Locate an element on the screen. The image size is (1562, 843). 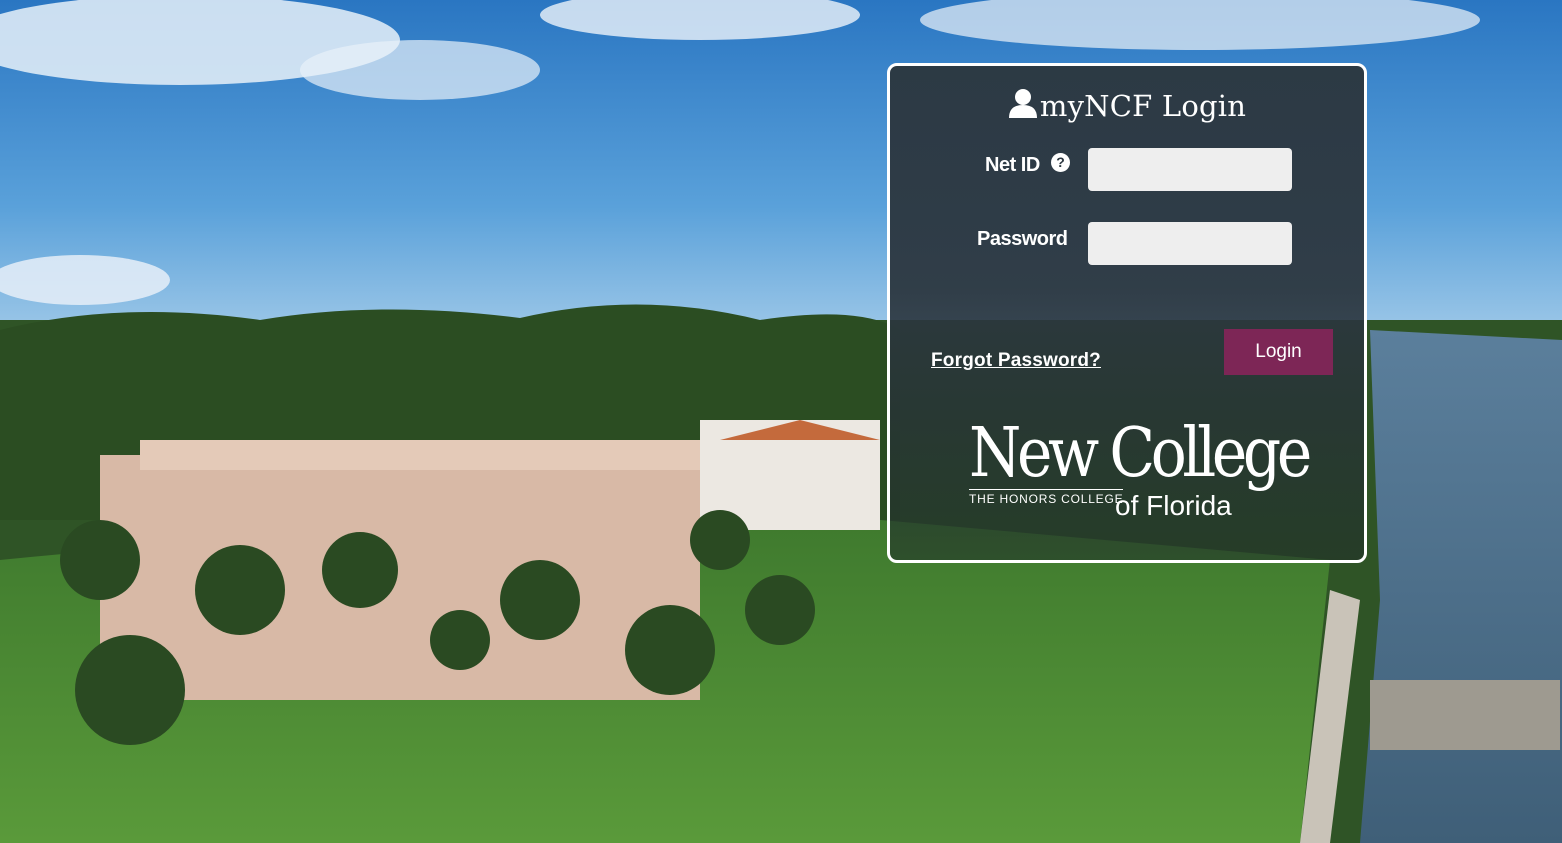
logo-location: of Florida is located at coordinates (1173, 505).